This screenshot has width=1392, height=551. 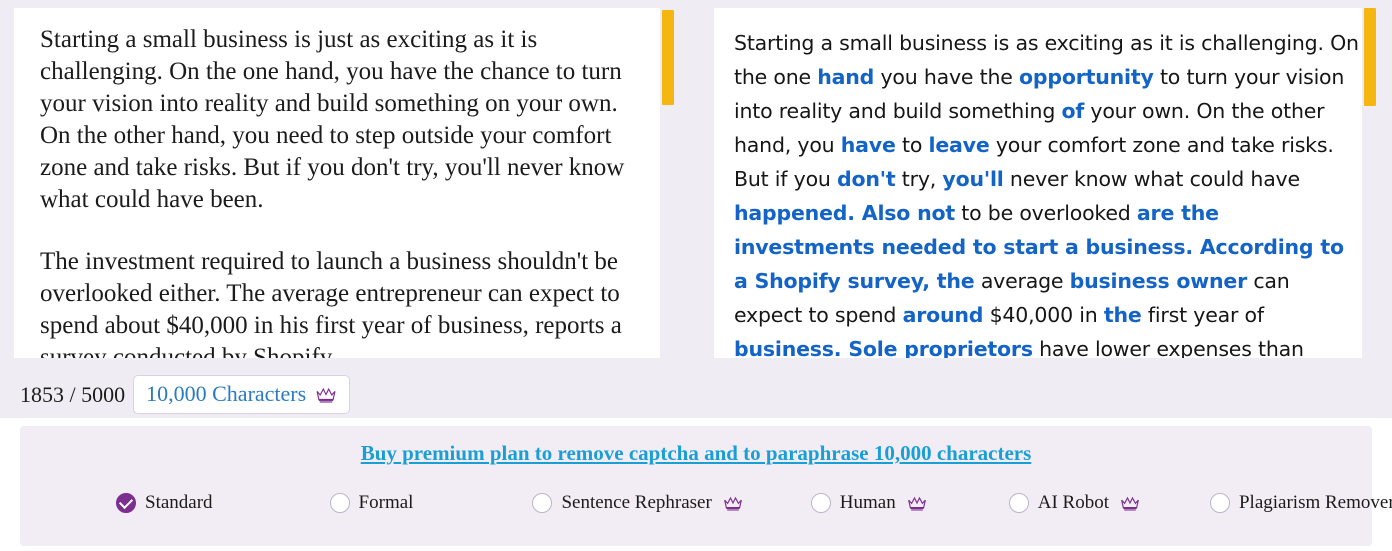 What do you see at coordinates (973, 179) in the screenshot?
I see `paraphrase-highlight: you'll` at bounding box center [973, 179].